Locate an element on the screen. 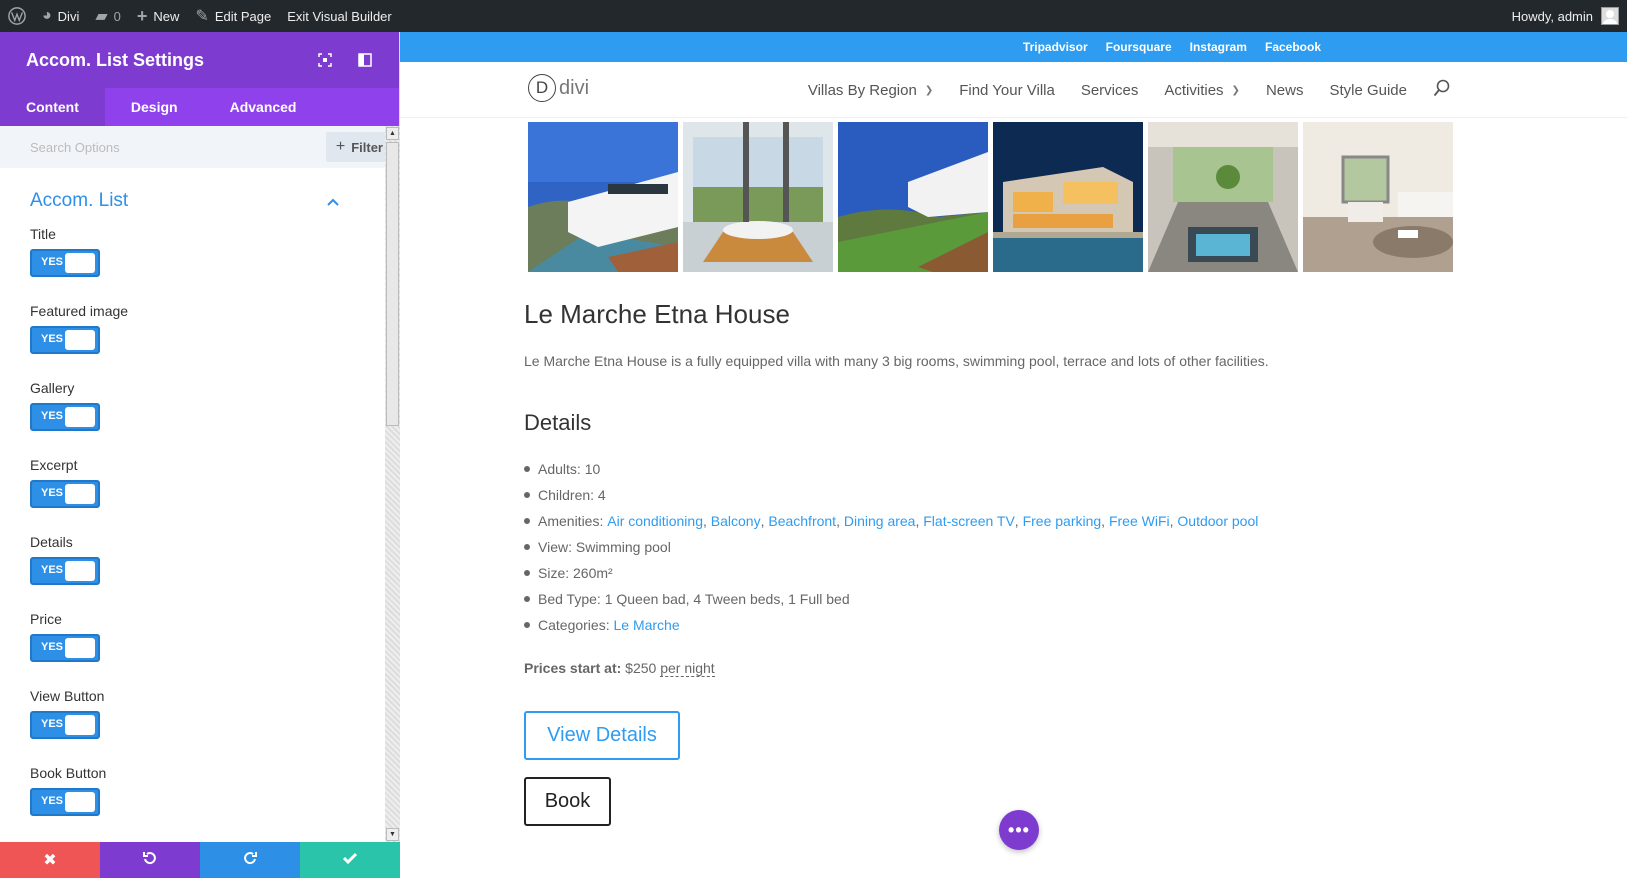  comment-icon: ▰ is located at coordinates (101, 16).